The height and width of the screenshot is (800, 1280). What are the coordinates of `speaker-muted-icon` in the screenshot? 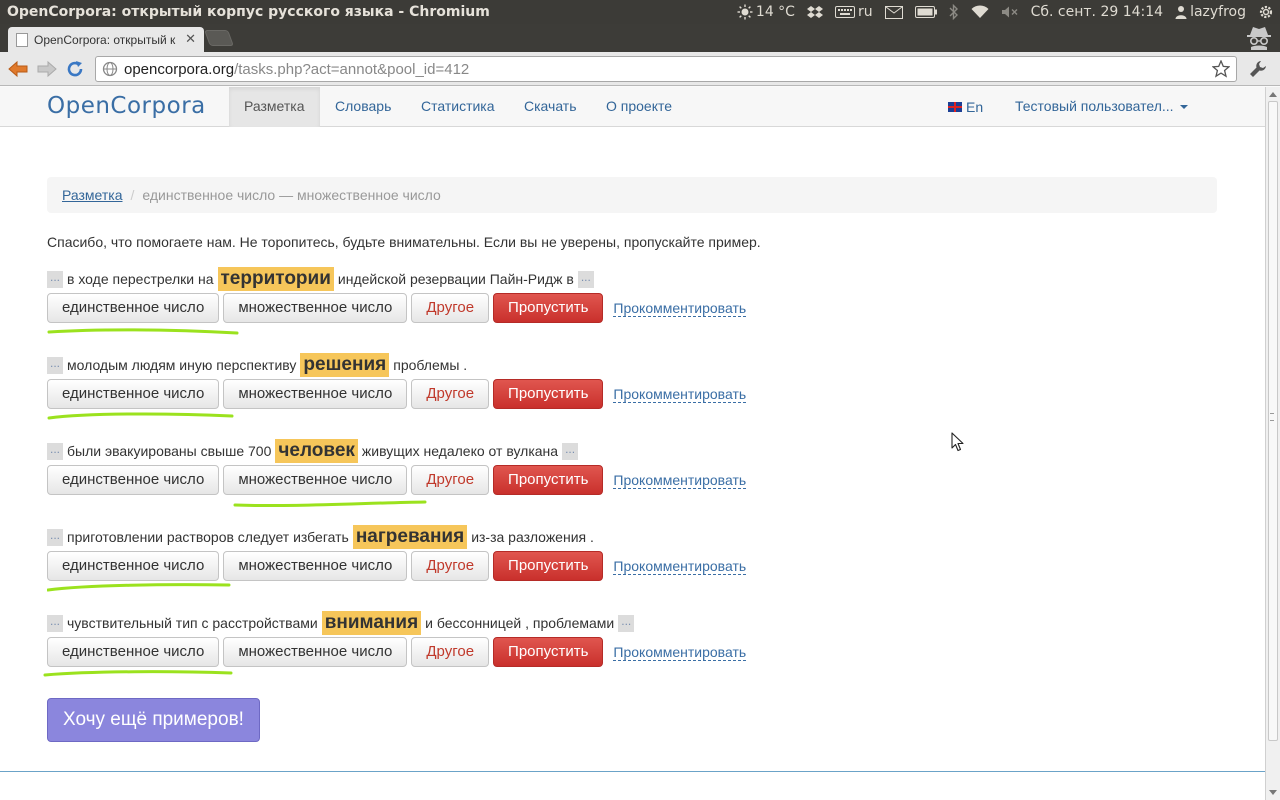 It's located at (1009, 12).